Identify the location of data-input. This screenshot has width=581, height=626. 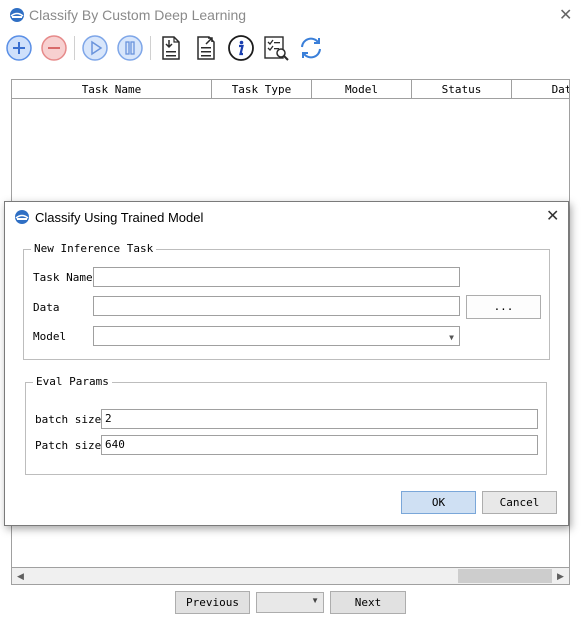
(276, 306).